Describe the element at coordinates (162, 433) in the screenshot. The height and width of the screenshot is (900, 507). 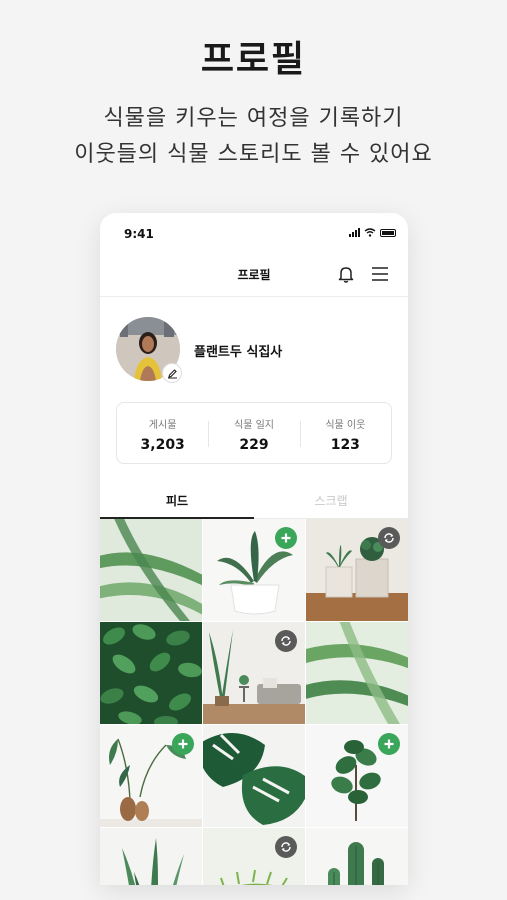
I see `stat-posts: 게시물 3,203` at that location.